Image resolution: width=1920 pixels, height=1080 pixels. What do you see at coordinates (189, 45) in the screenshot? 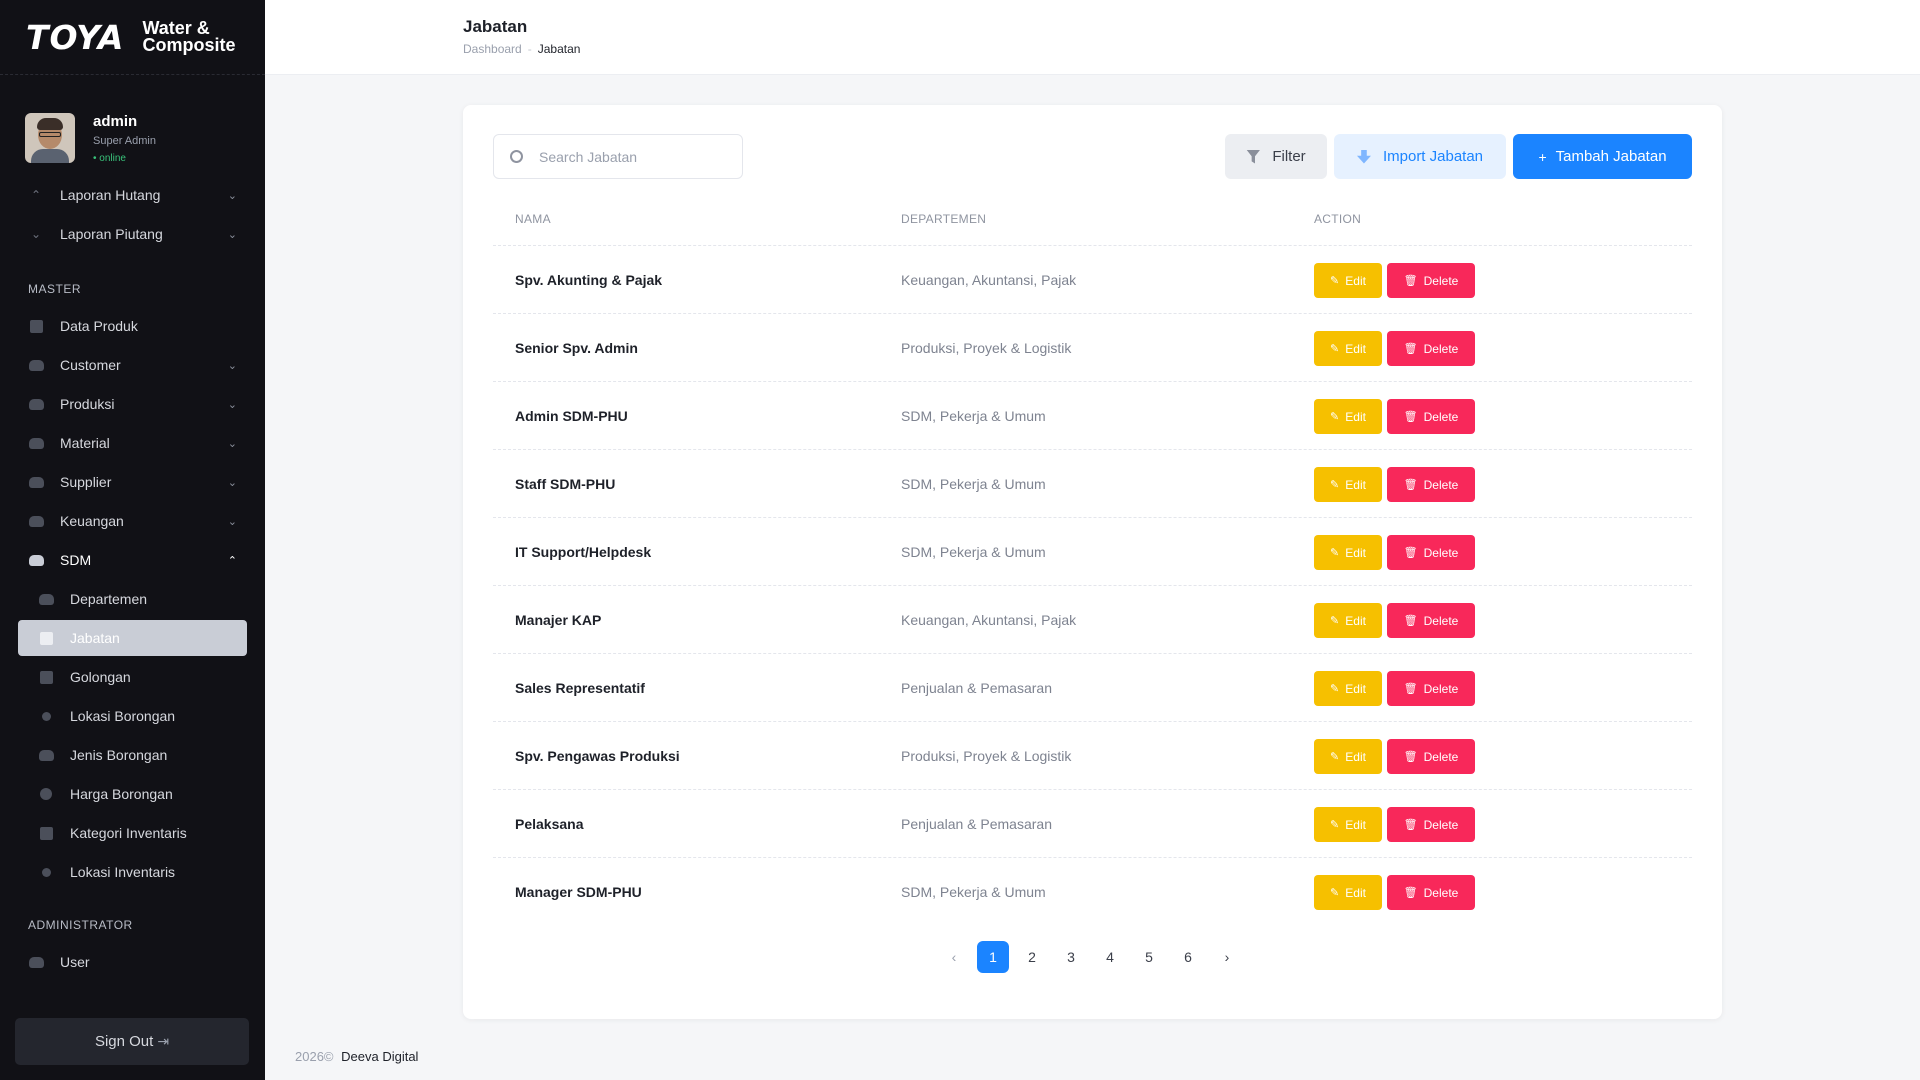
I see `brand-subtitle-line2: Composite` at bounding box center [189, 45].